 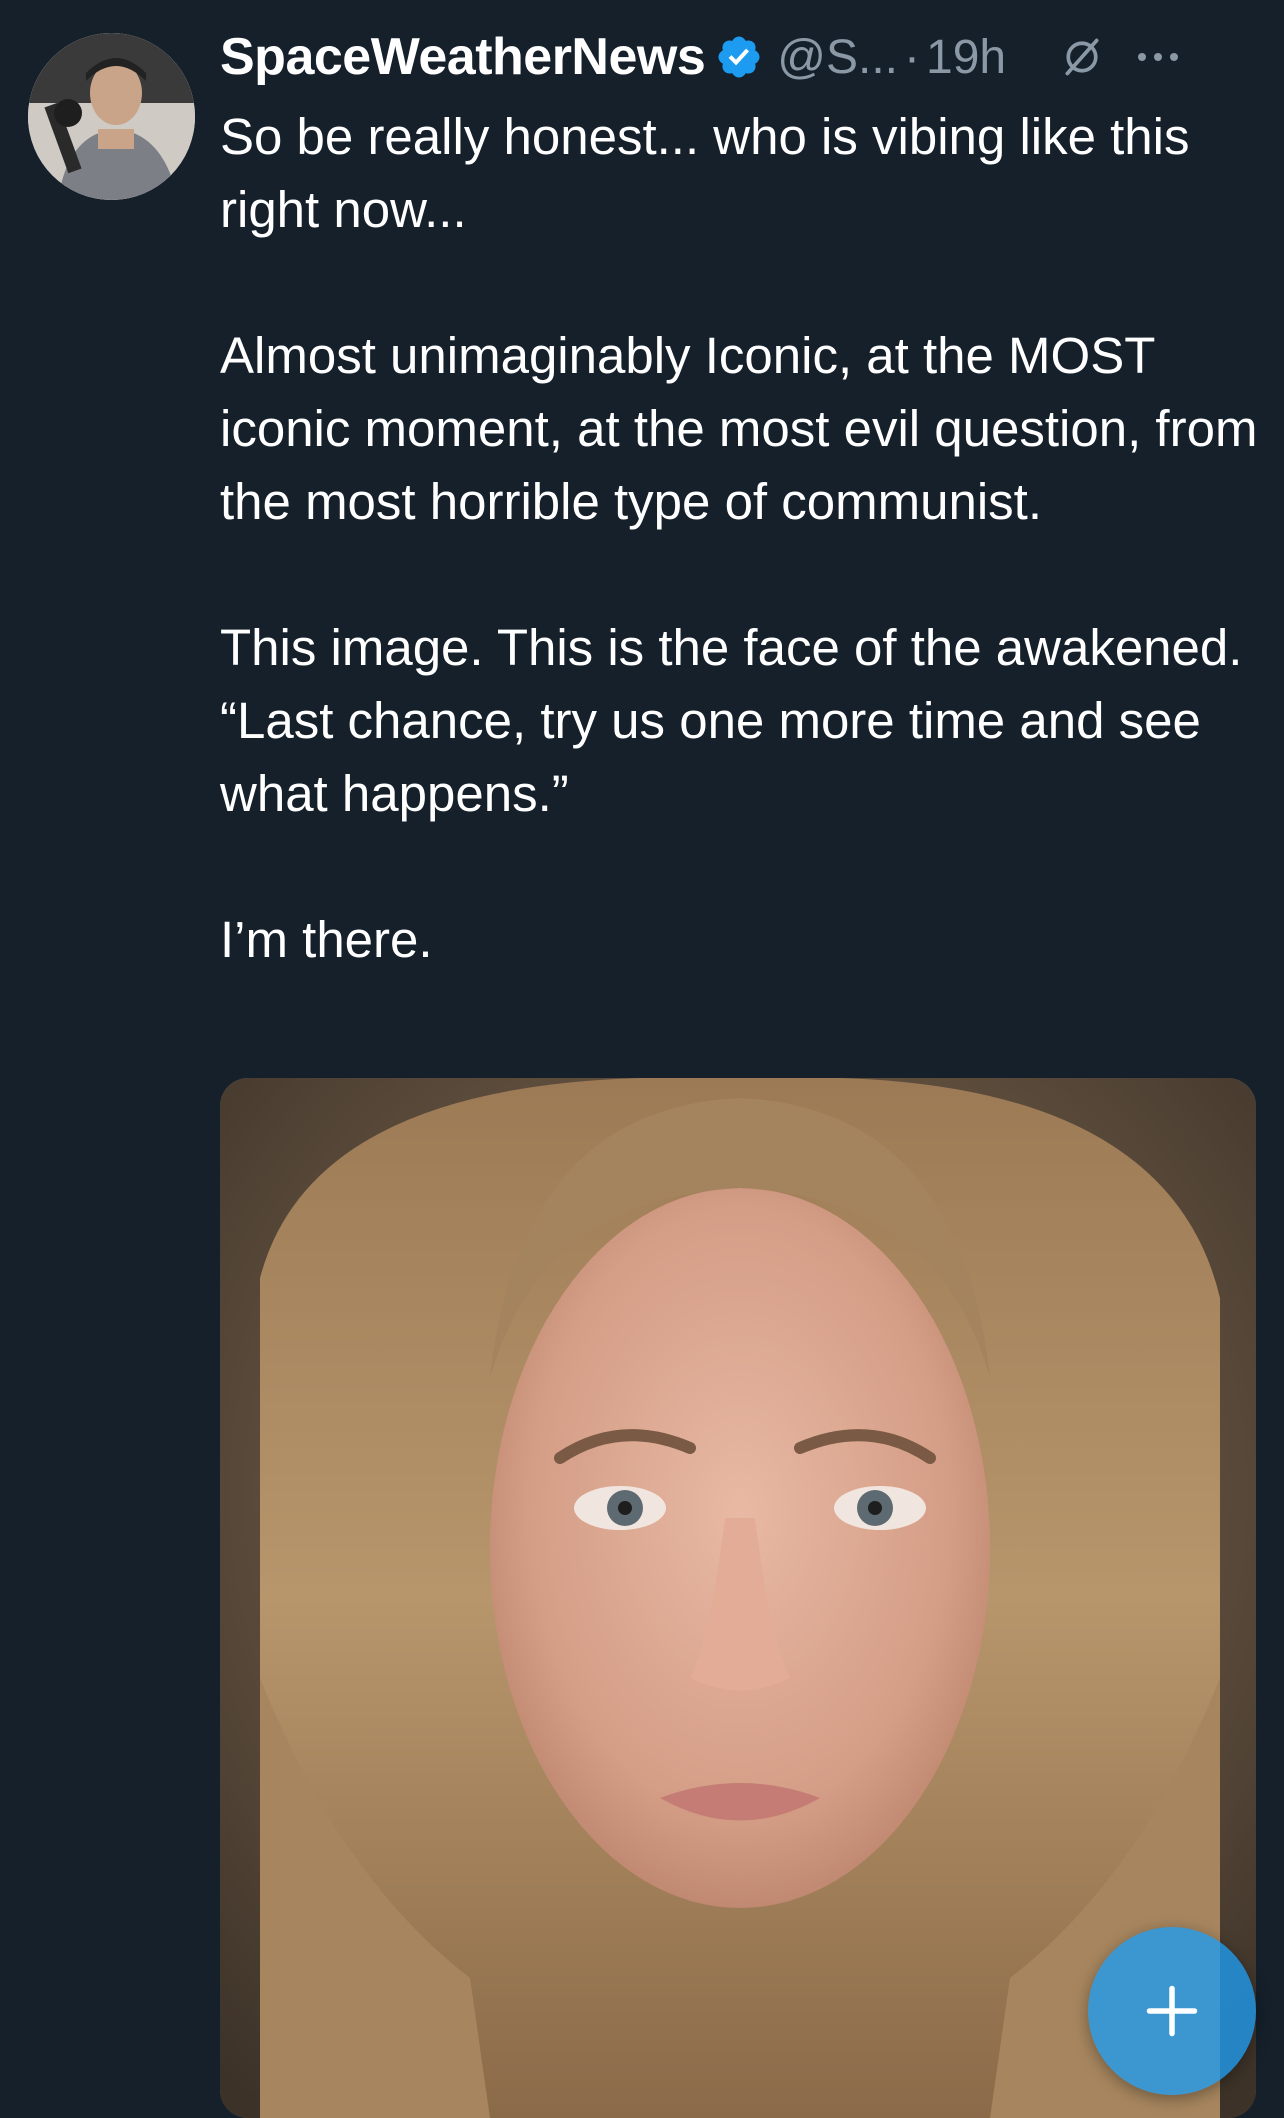 I want to click on avatar, so click(x=111, y=116).